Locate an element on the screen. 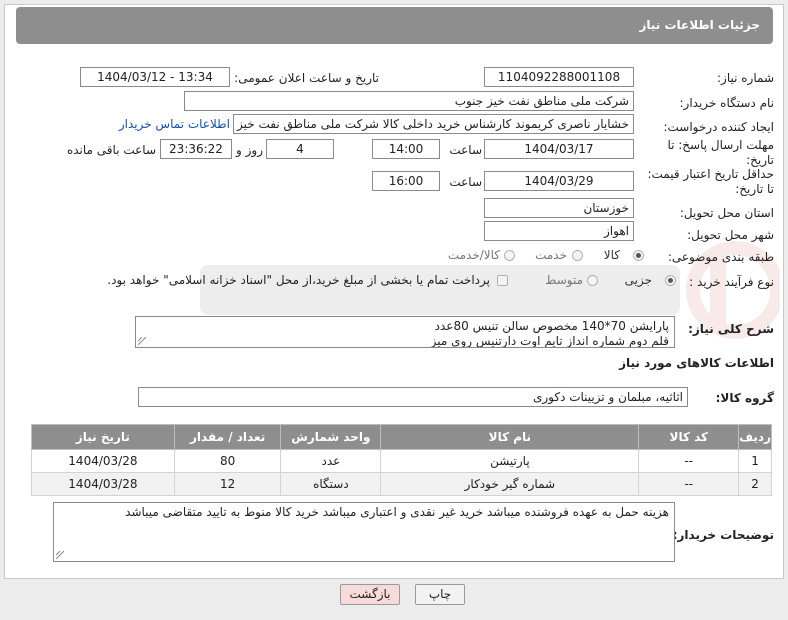 The height and width of the screenshot is (620, 788). back-button: بازگشت is located at coordinates (370, 594).